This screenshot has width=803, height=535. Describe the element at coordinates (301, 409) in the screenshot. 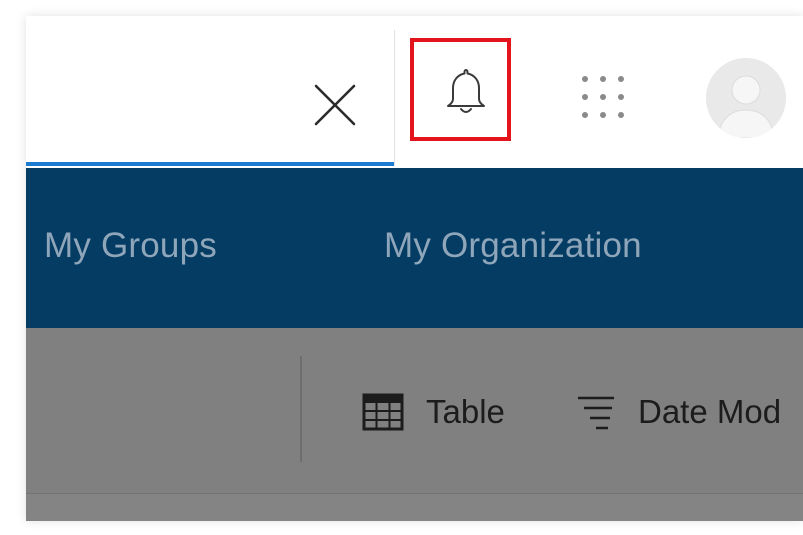

I see `toolbar-divider` at that location.